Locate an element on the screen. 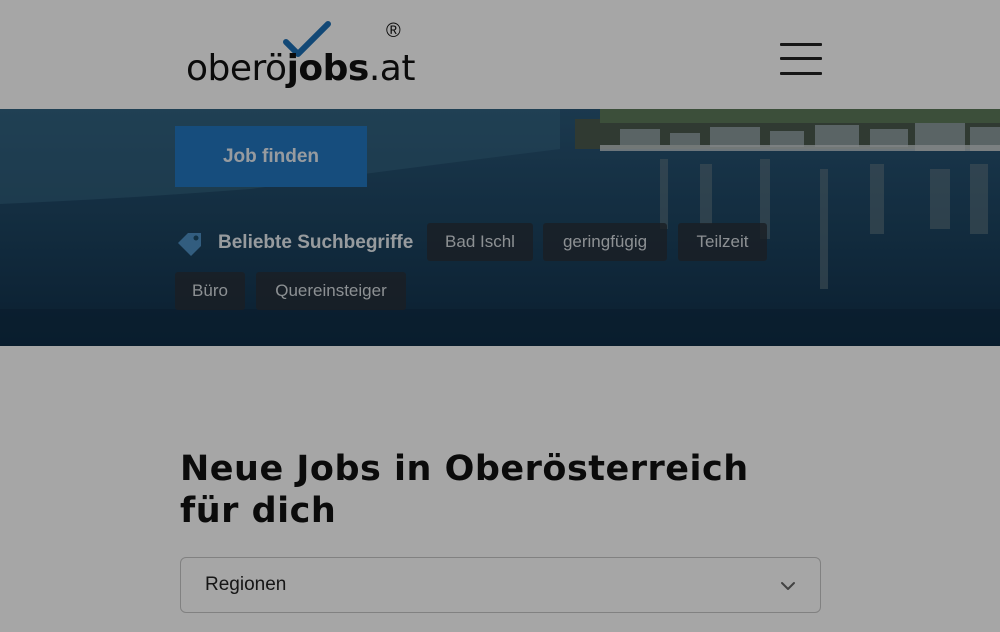 The width and height of the screenshot is (1000, 632). search-chip-buero: Büro is located at coordinates (210, 291).